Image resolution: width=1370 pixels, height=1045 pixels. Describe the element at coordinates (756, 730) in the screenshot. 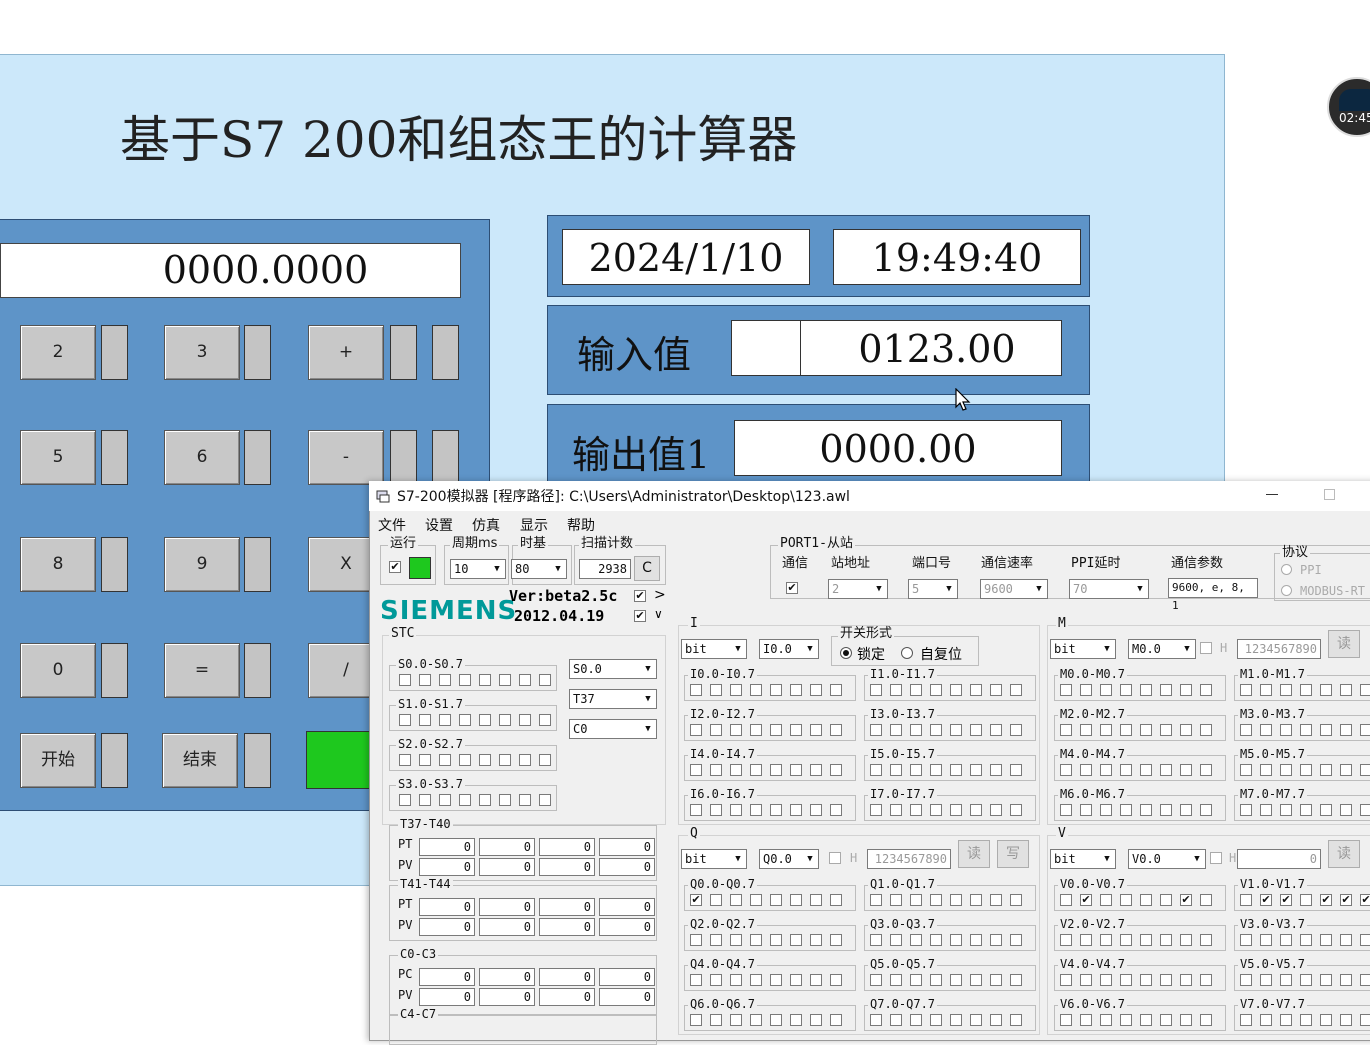

I see `i2-bit-3-checkbox` at that location.